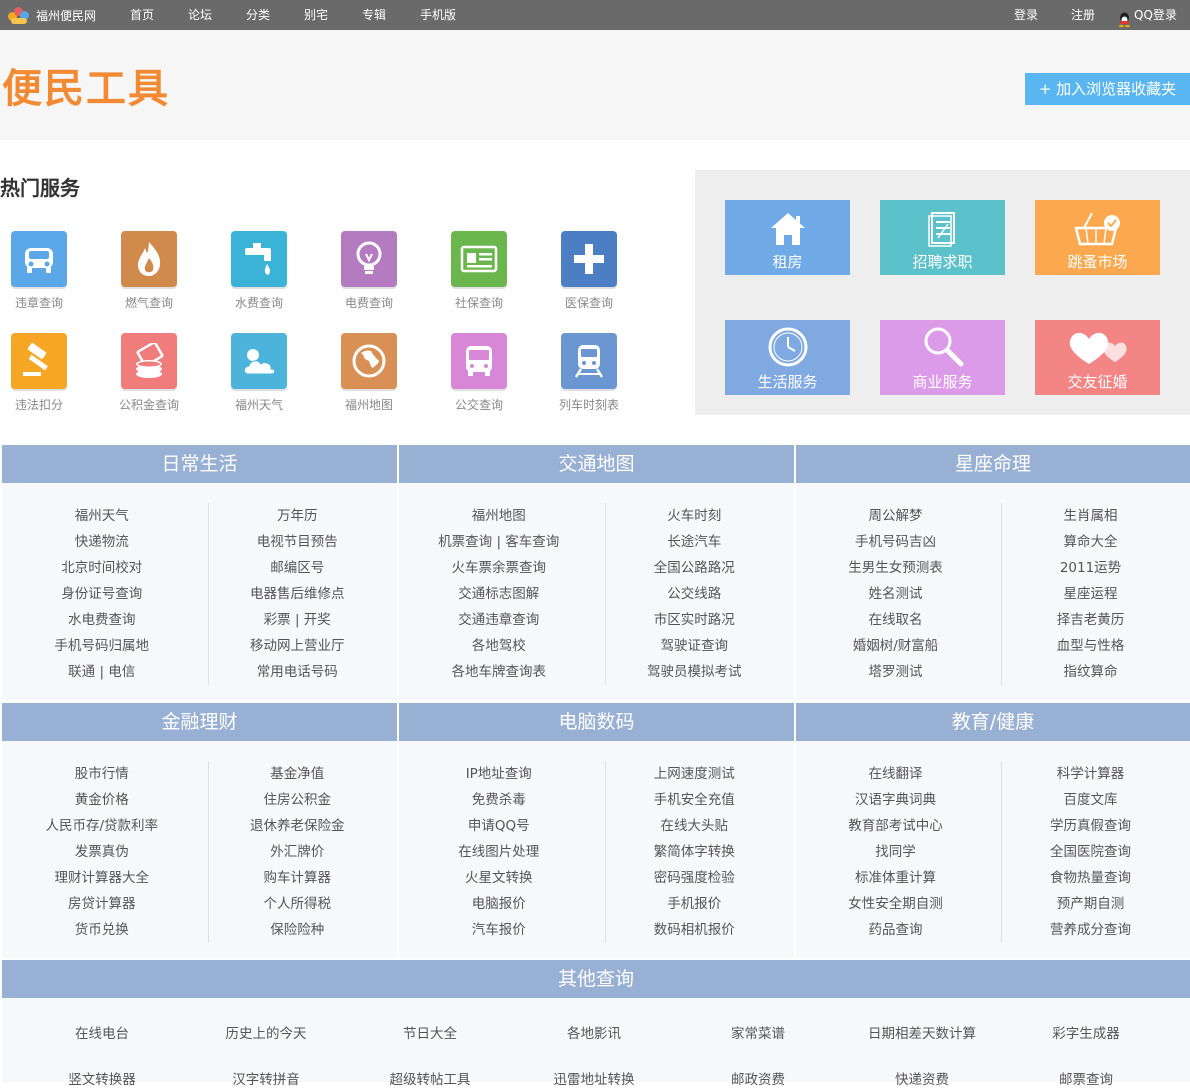 The height and width of the screenshot is (1088, 1190). What do you see at coordinates (1090, 542) in the screenshot?
I see `category-link: 算命大全` at bounding box center [1090, 542].